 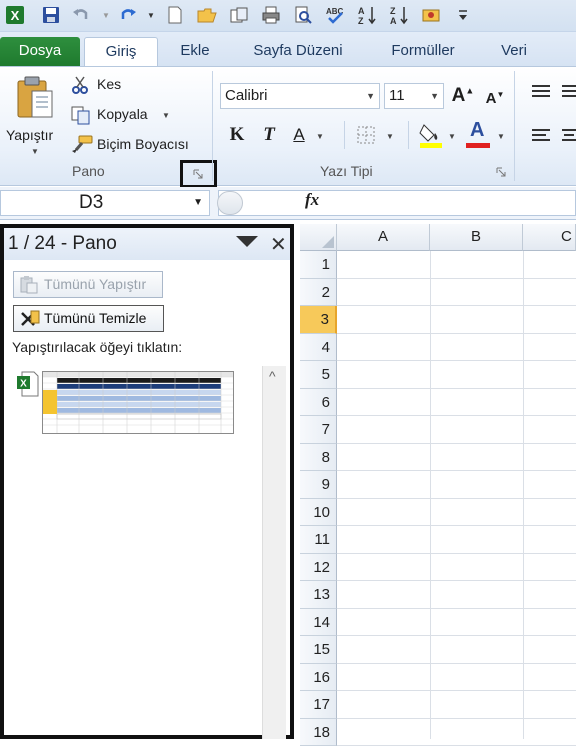 I want to click on undo-icon, so click(x=81, y=15).